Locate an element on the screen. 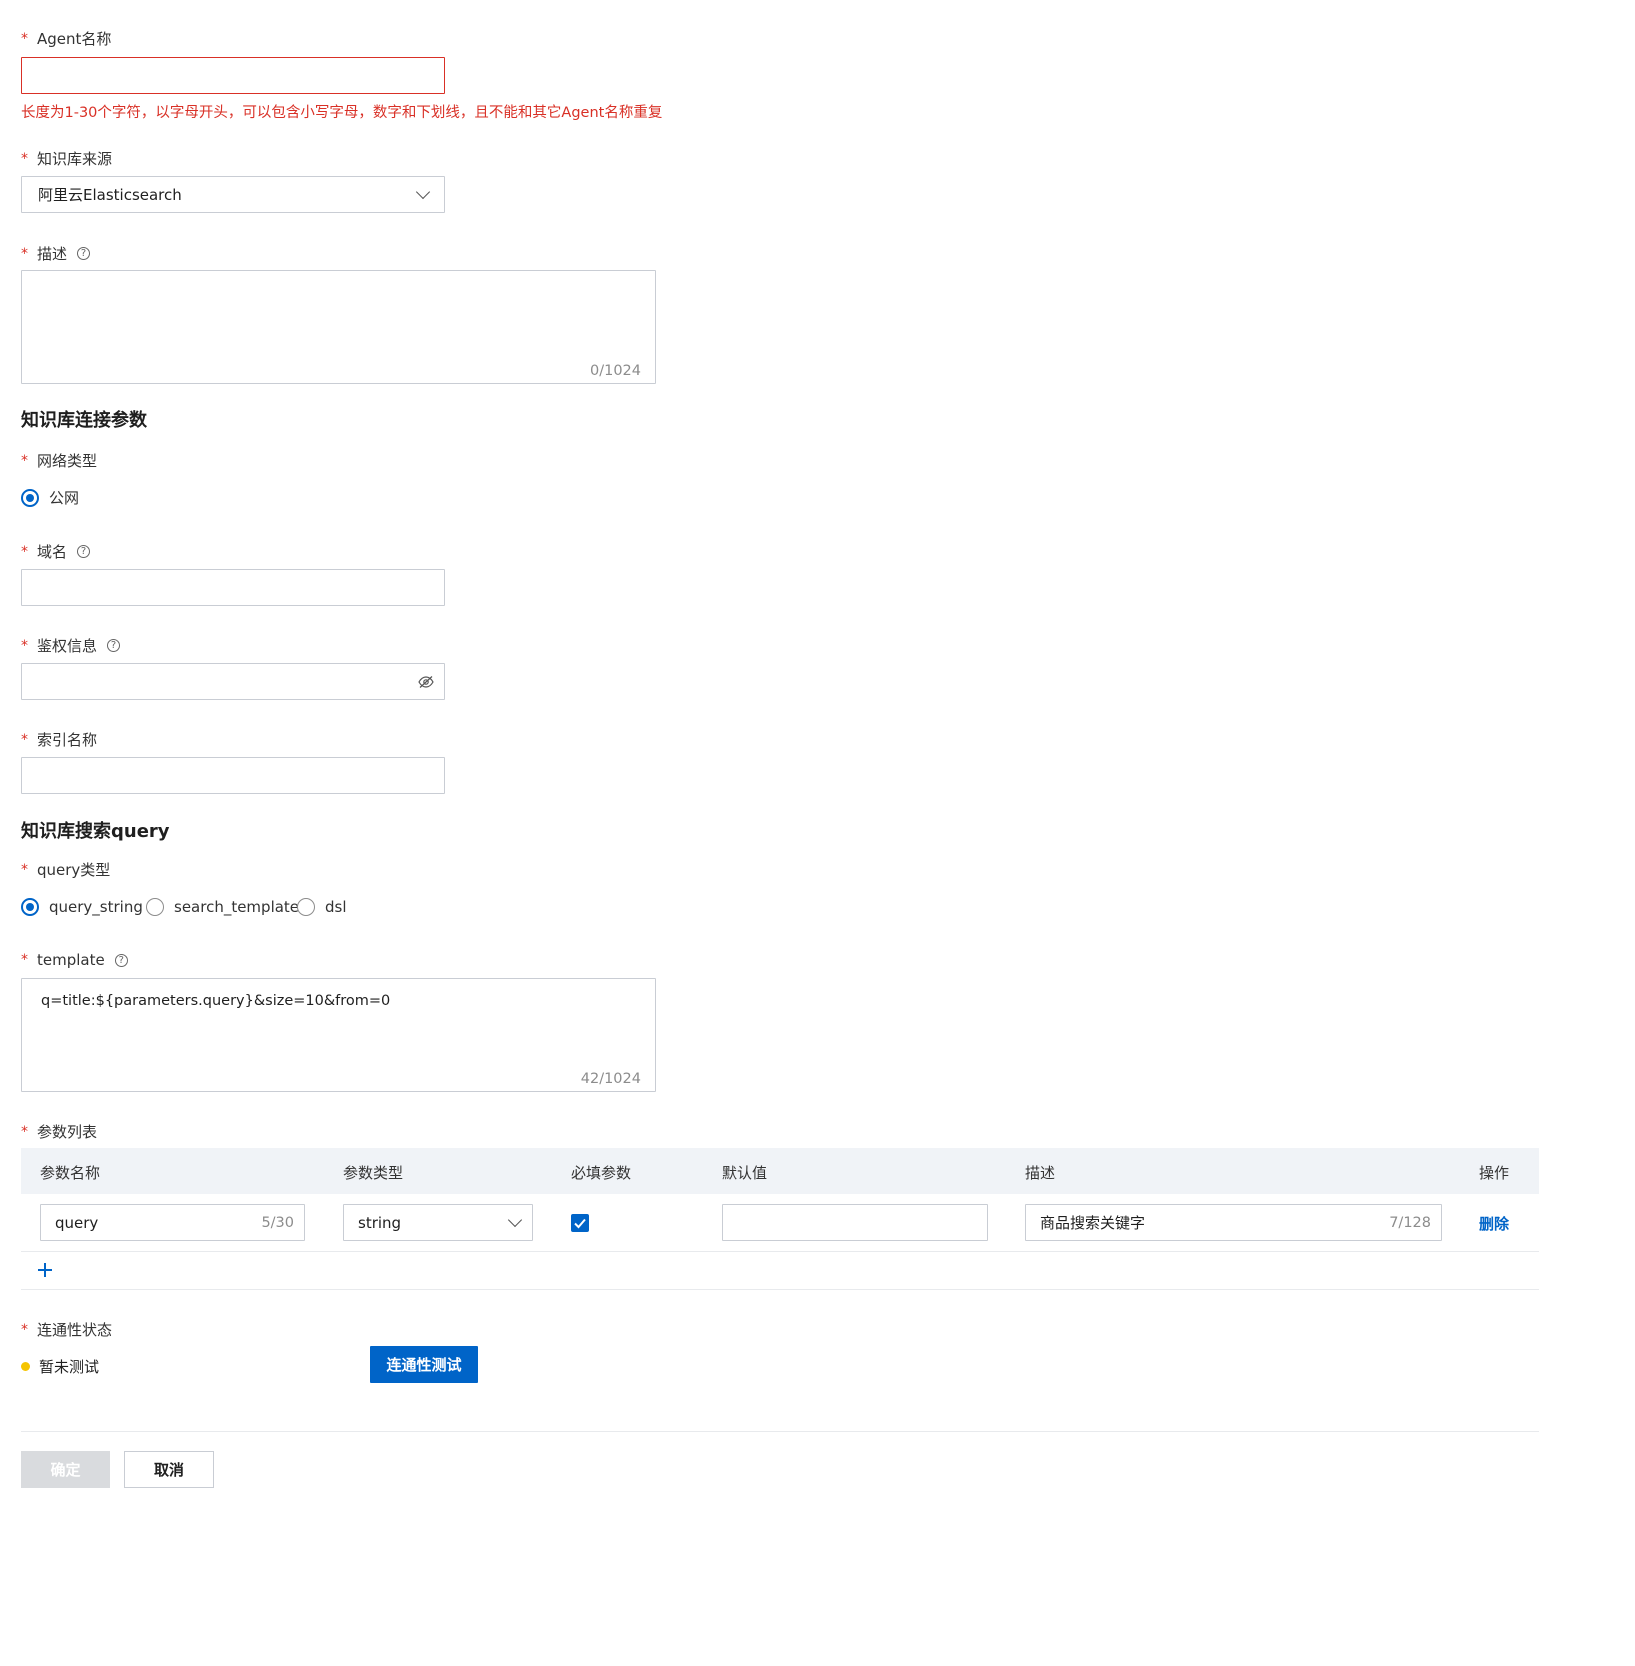 The width and height of the screenshot is (1635, 1666). footer-divider is located at coordinates (780, 1431).